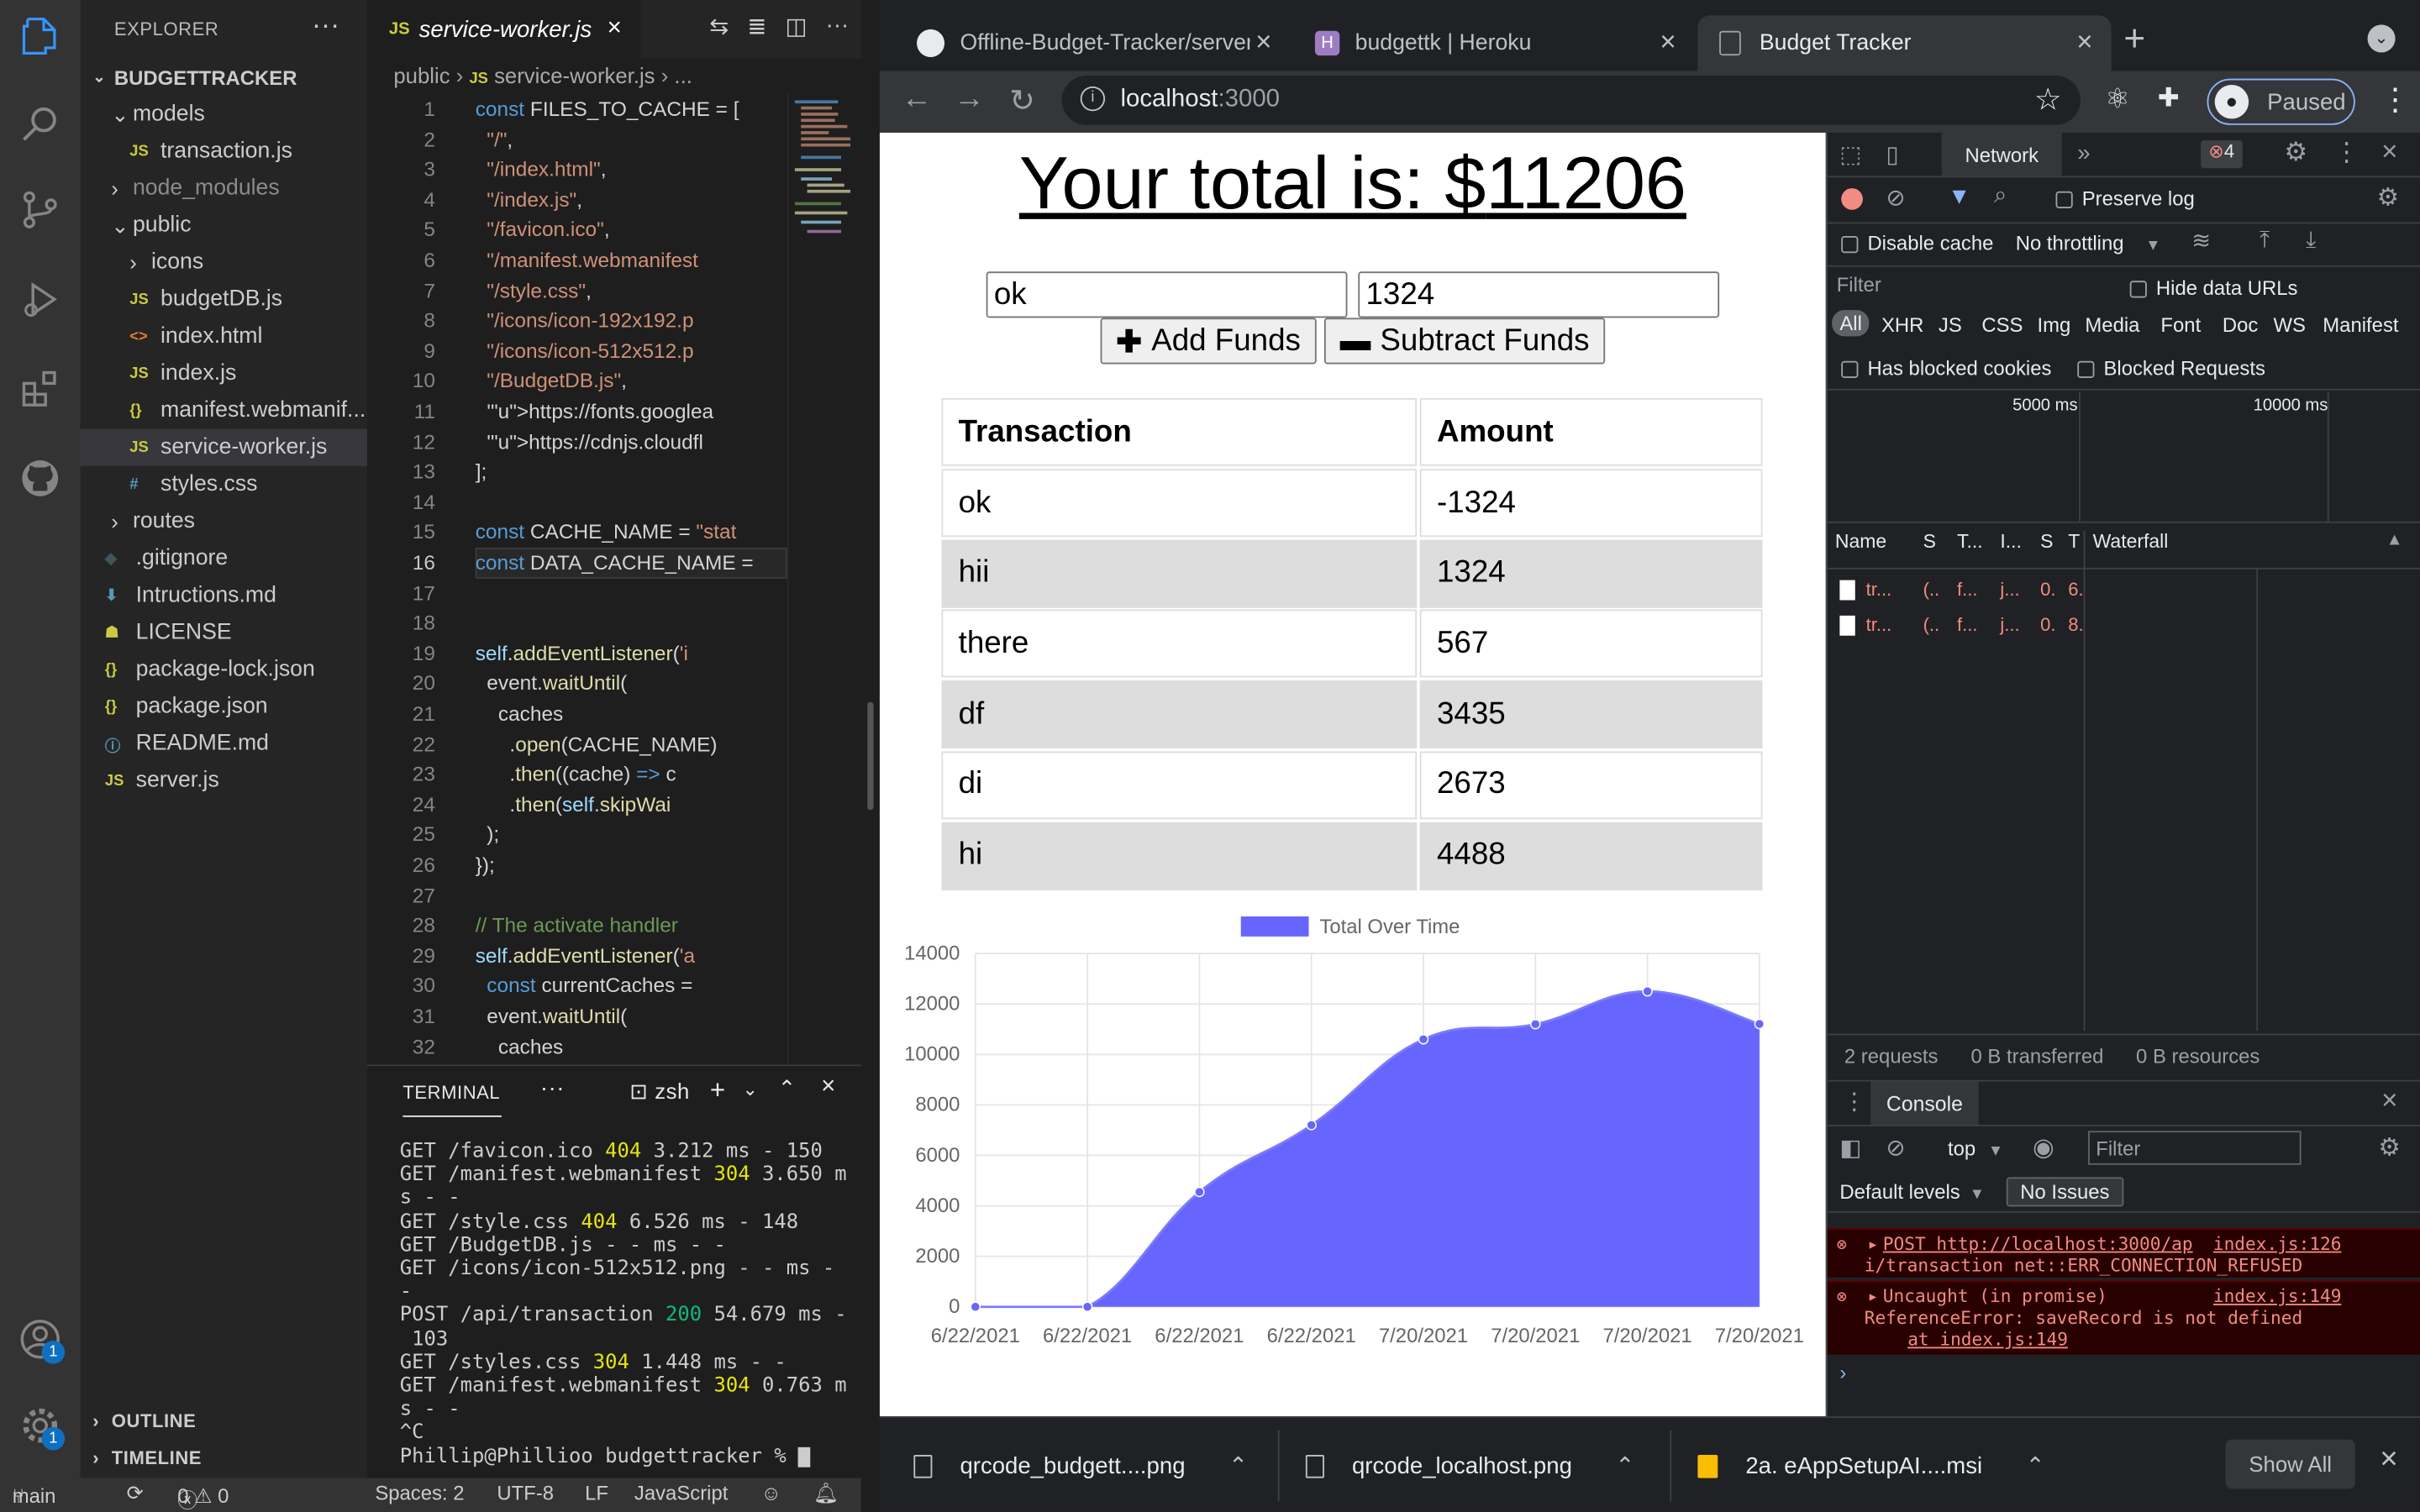 The height and width of the screenshot is (1512, 2420). Describe the element at coordinates (1843, 1372) in the screenshot. I see `console-prompt: ›` at that location.